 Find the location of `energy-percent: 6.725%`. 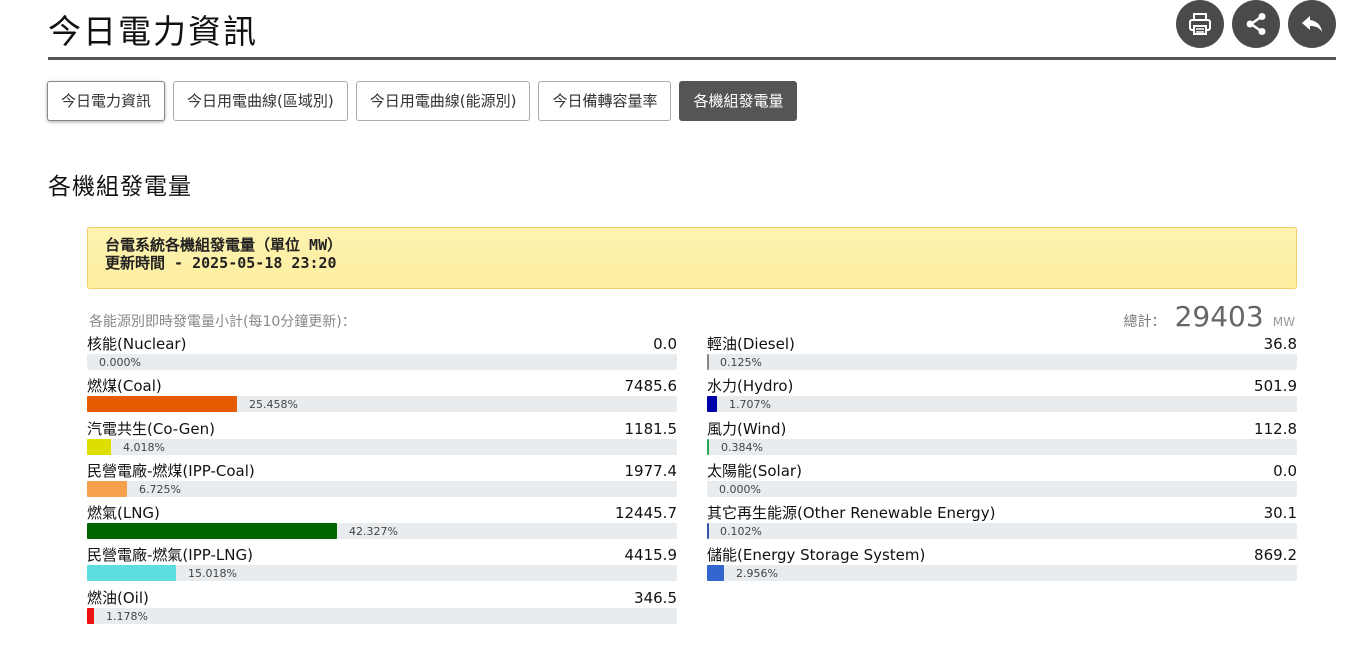

energy-percent: 6.725% is located at coordinates (160, 489).